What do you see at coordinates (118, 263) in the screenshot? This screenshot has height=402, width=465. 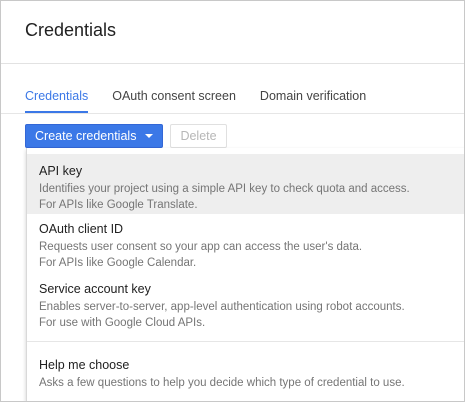 I see `menu-item-desc: For APIs like Google Calendar.` at bounding box center [118, 263].